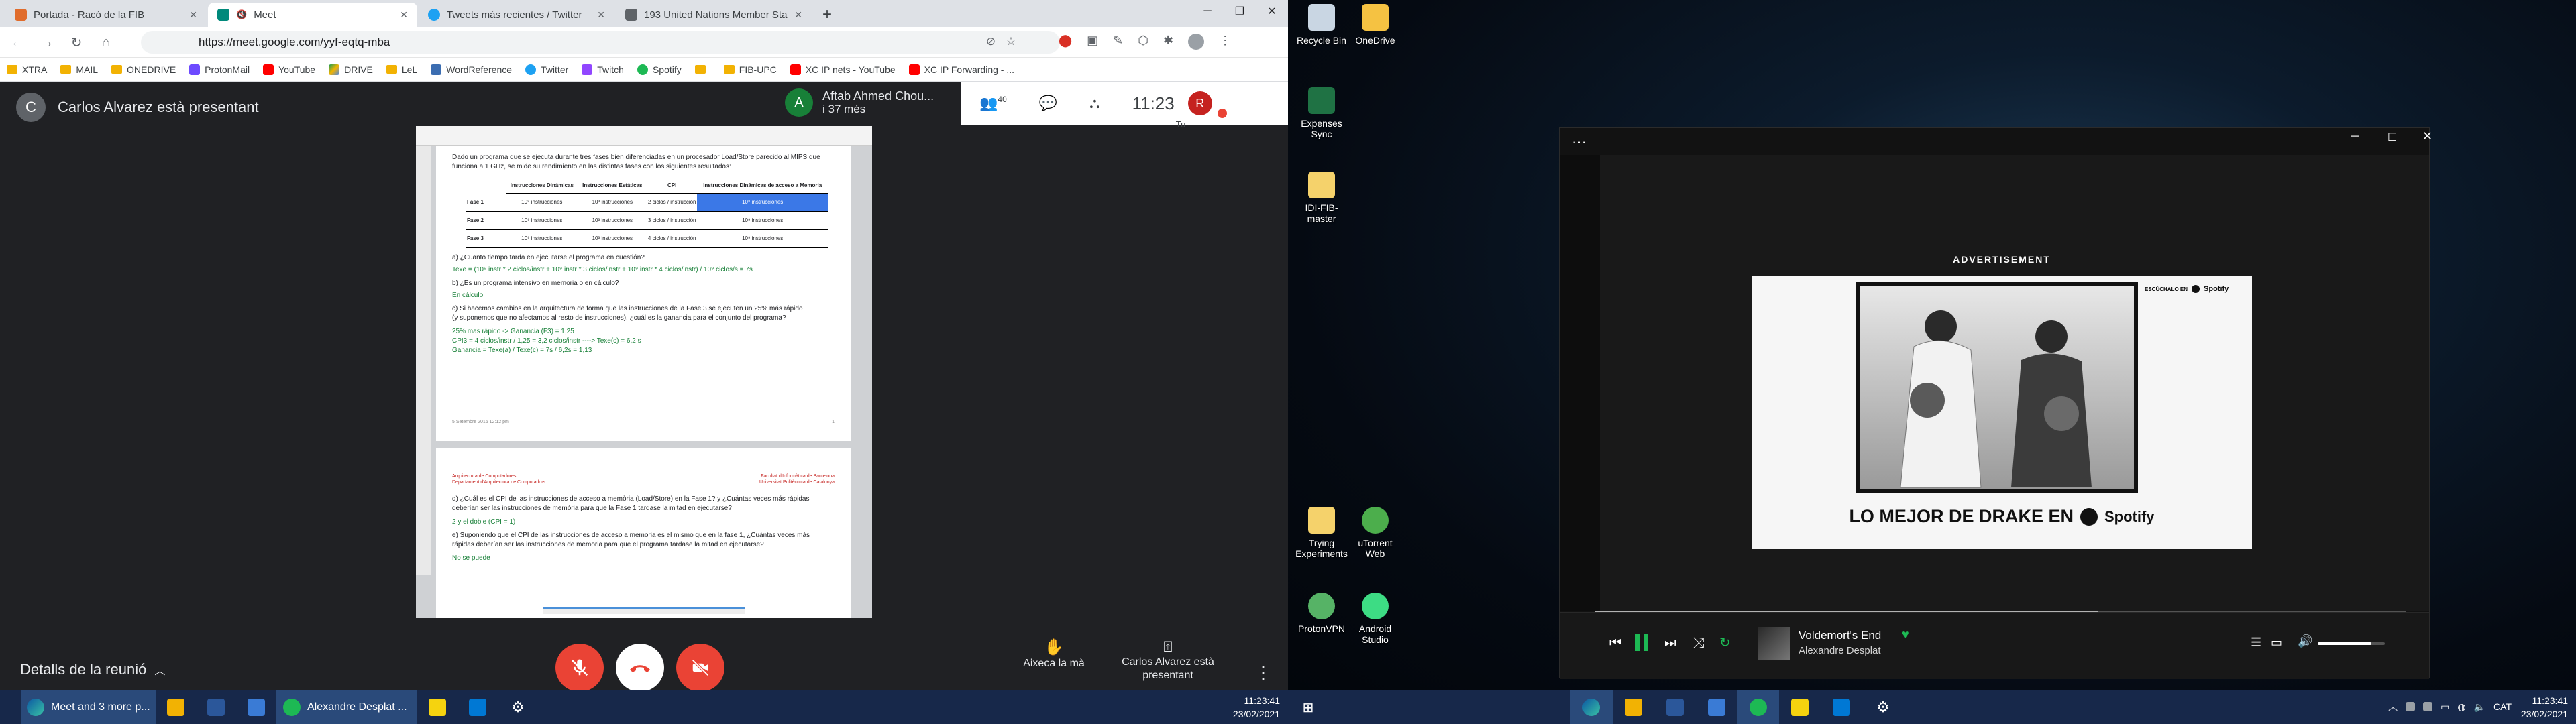  Describe the element at coordinates (76, 42) in the screenshot. I see `reload-icon: ↻` at that location.